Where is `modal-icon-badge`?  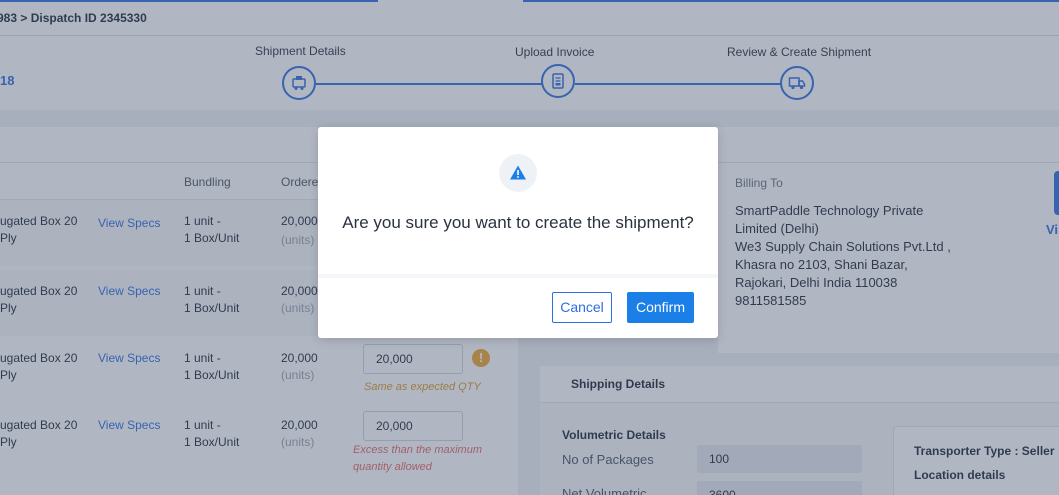 modal-icon-badge is located at coordinates (518, 173).